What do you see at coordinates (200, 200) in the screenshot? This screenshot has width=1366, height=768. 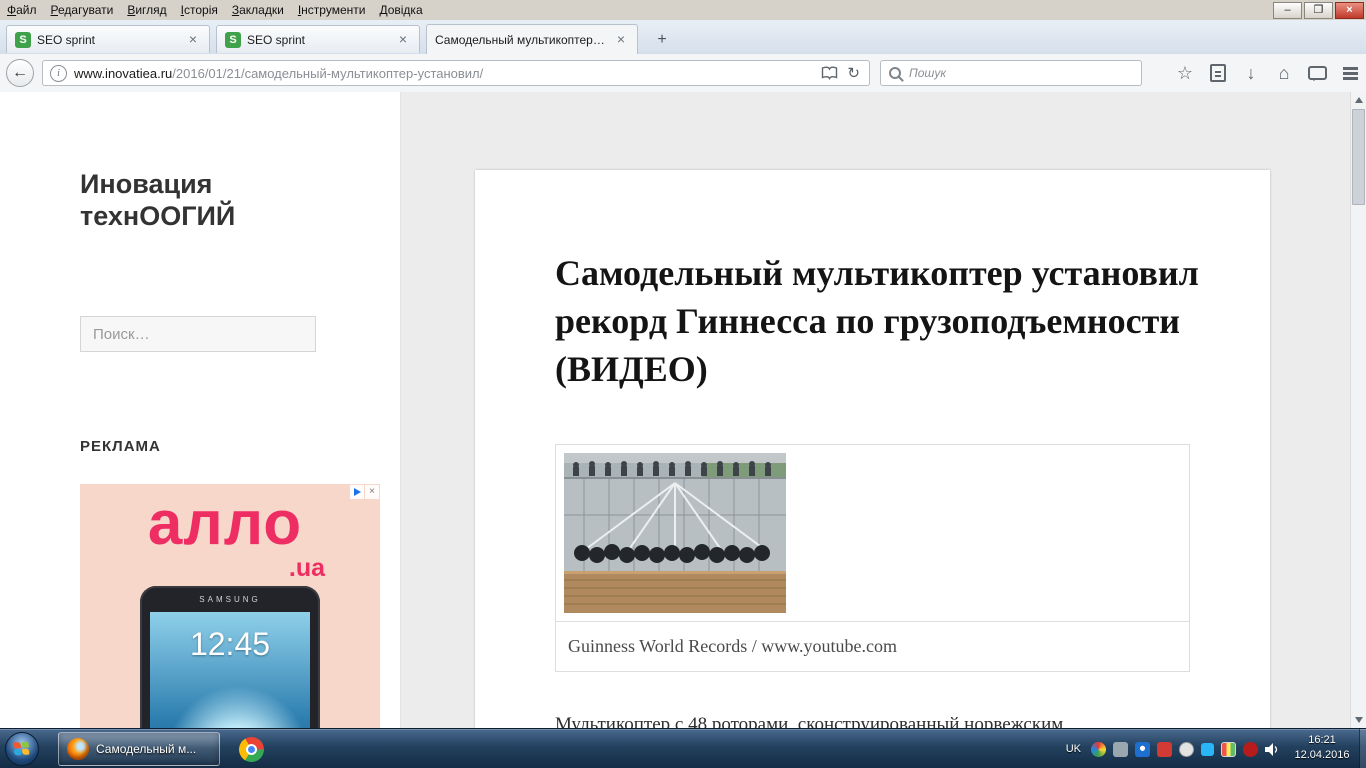 I see `site-title-link: Иновация технООГИЙ` at bounding box center [200, 200].